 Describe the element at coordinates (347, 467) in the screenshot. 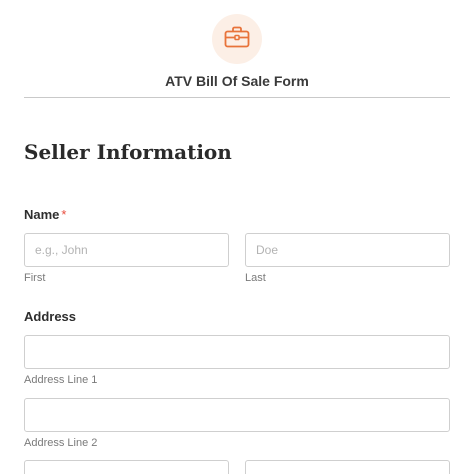

I see `state-input` at that location.